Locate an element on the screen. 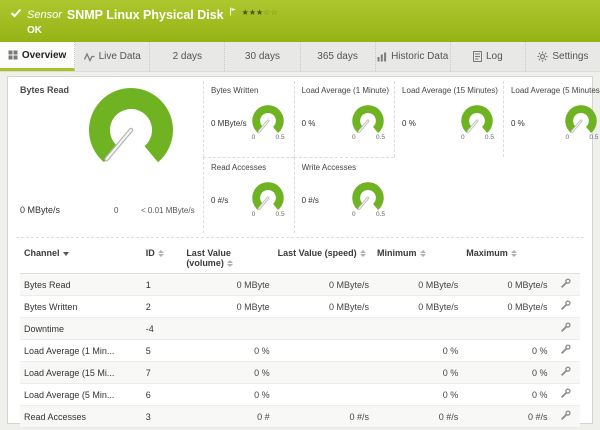 The width and height of the screenshot is (600, 430). document-icon is located at coordinates (477, 56).